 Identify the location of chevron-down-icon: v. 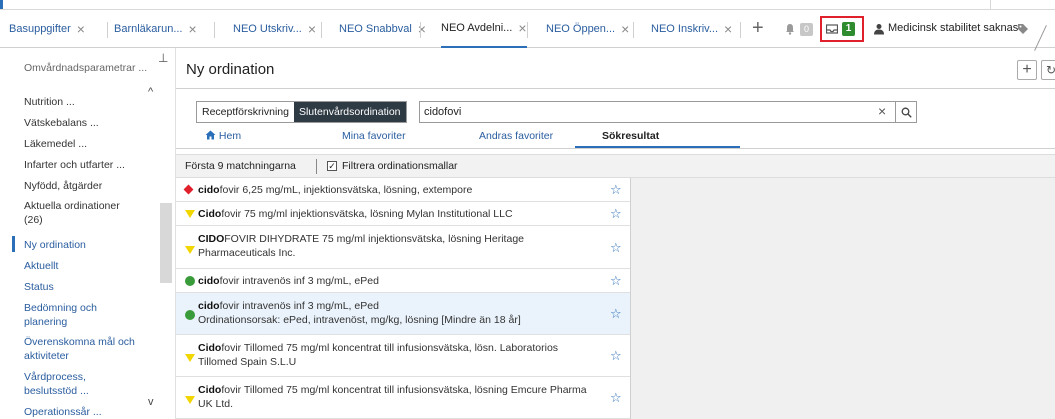
(151, 402).